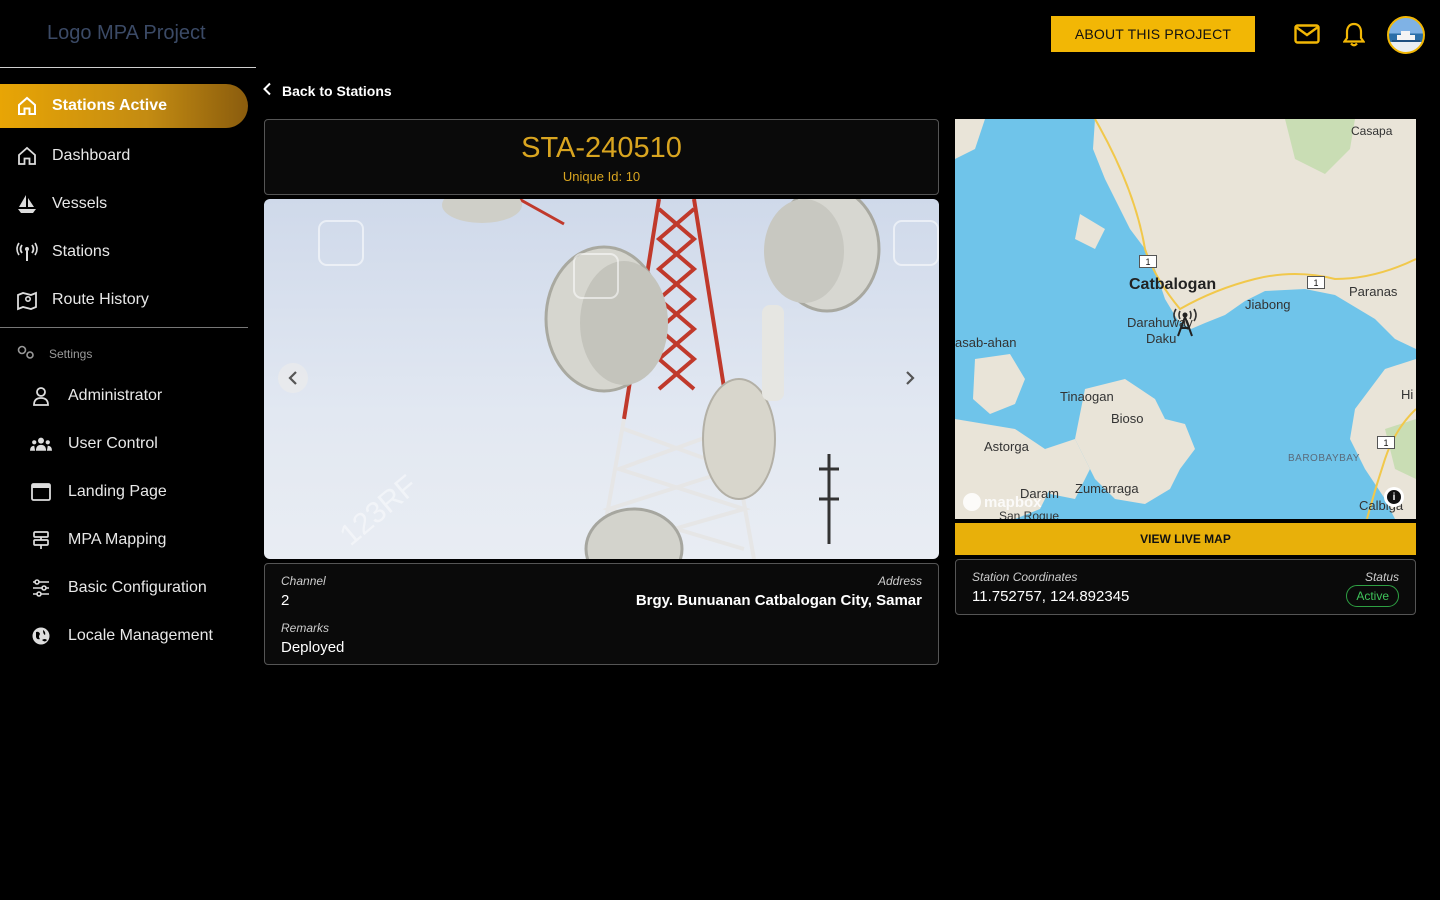 The image size is (1440, 900). What do you see at coordinates (1354, 34) in the screenshot?
I see `bell-icon` at bounding box center [1354, 34].